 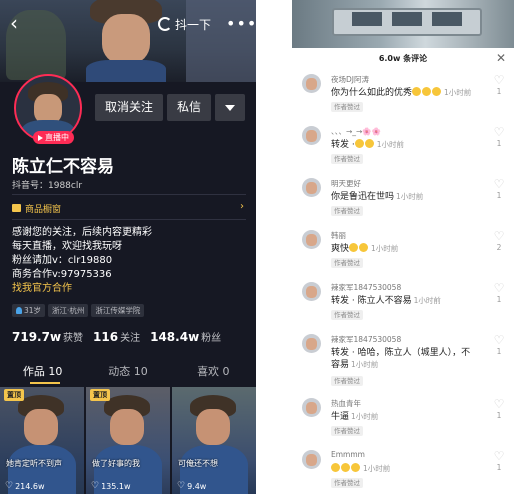 I want to click on live-badge: 直播中, so click(x=53, y=137).